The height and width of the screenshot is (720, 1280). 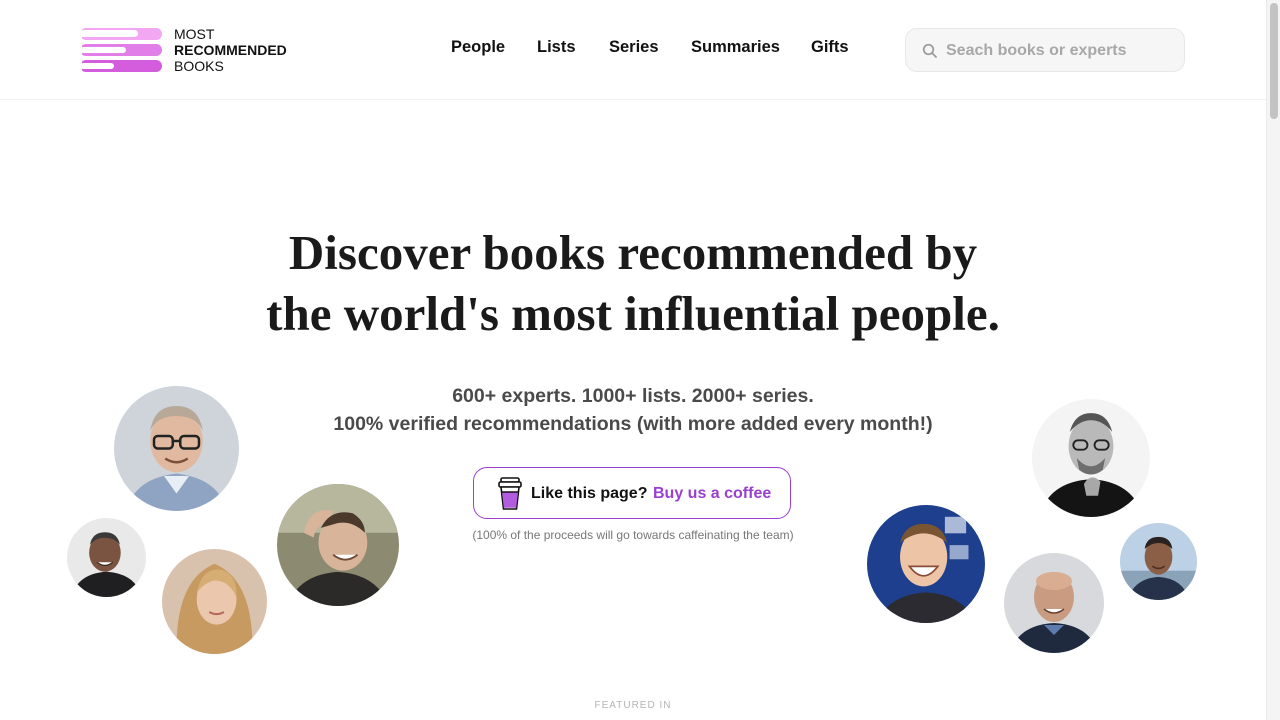 What do you see at coordinates (478, 47) in the screenshot?
I see `nav-people: People` at bounding box center [478, 47].